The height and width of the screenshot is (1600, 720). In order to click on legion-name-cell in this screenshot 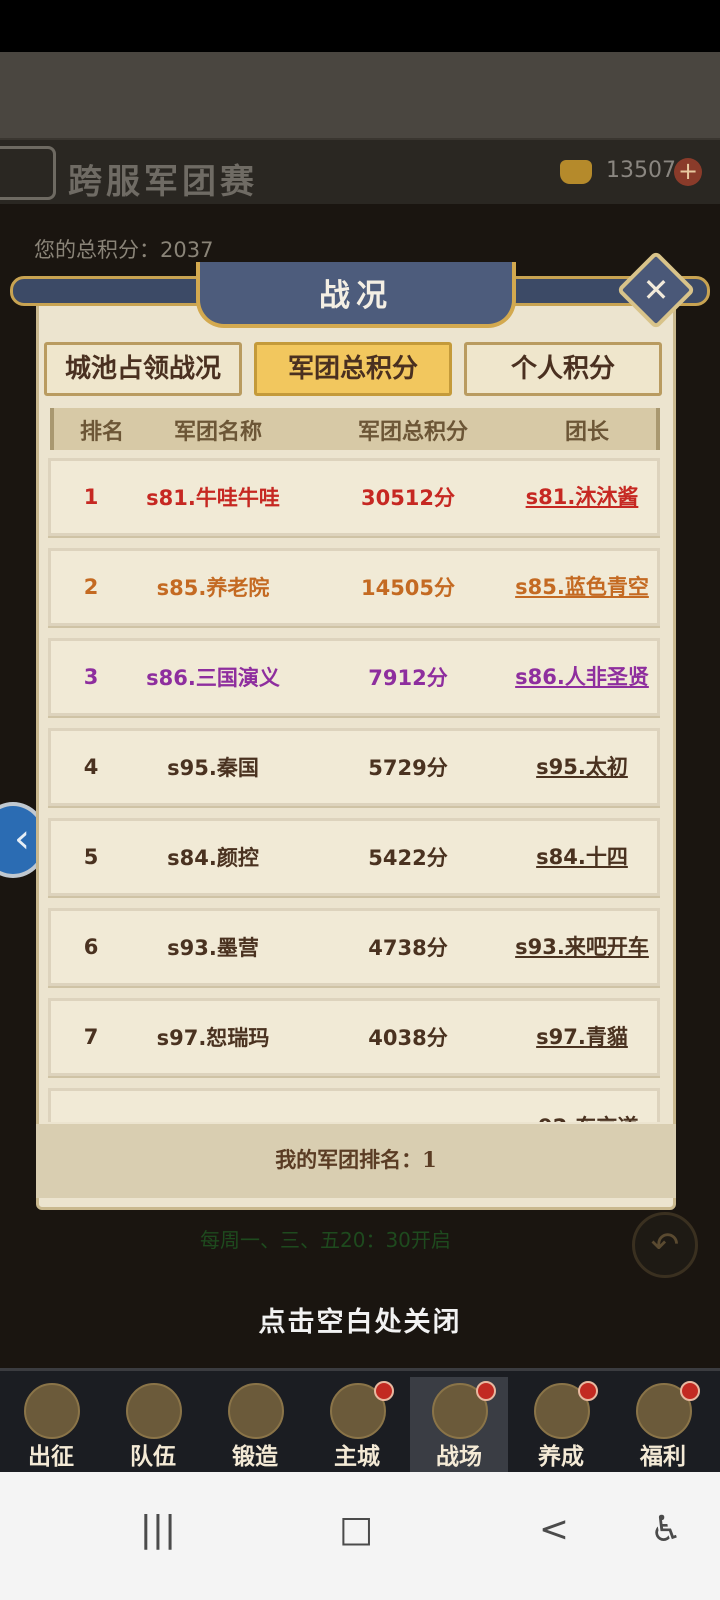, I will do `click(213, 1106)`.